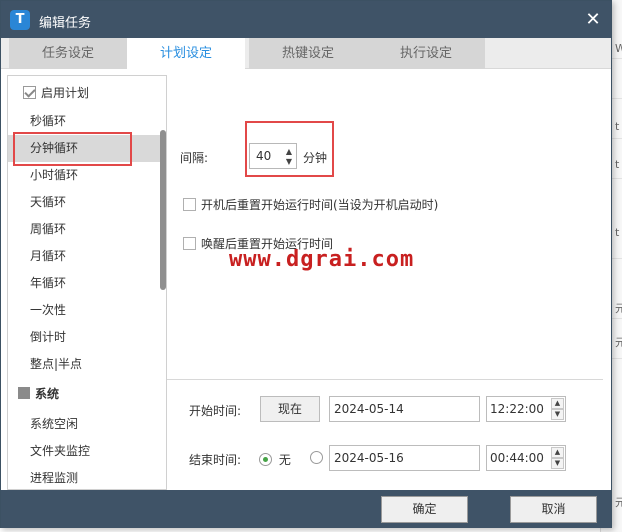  I want to click on group-header-label: 系统, so click(47, 394).